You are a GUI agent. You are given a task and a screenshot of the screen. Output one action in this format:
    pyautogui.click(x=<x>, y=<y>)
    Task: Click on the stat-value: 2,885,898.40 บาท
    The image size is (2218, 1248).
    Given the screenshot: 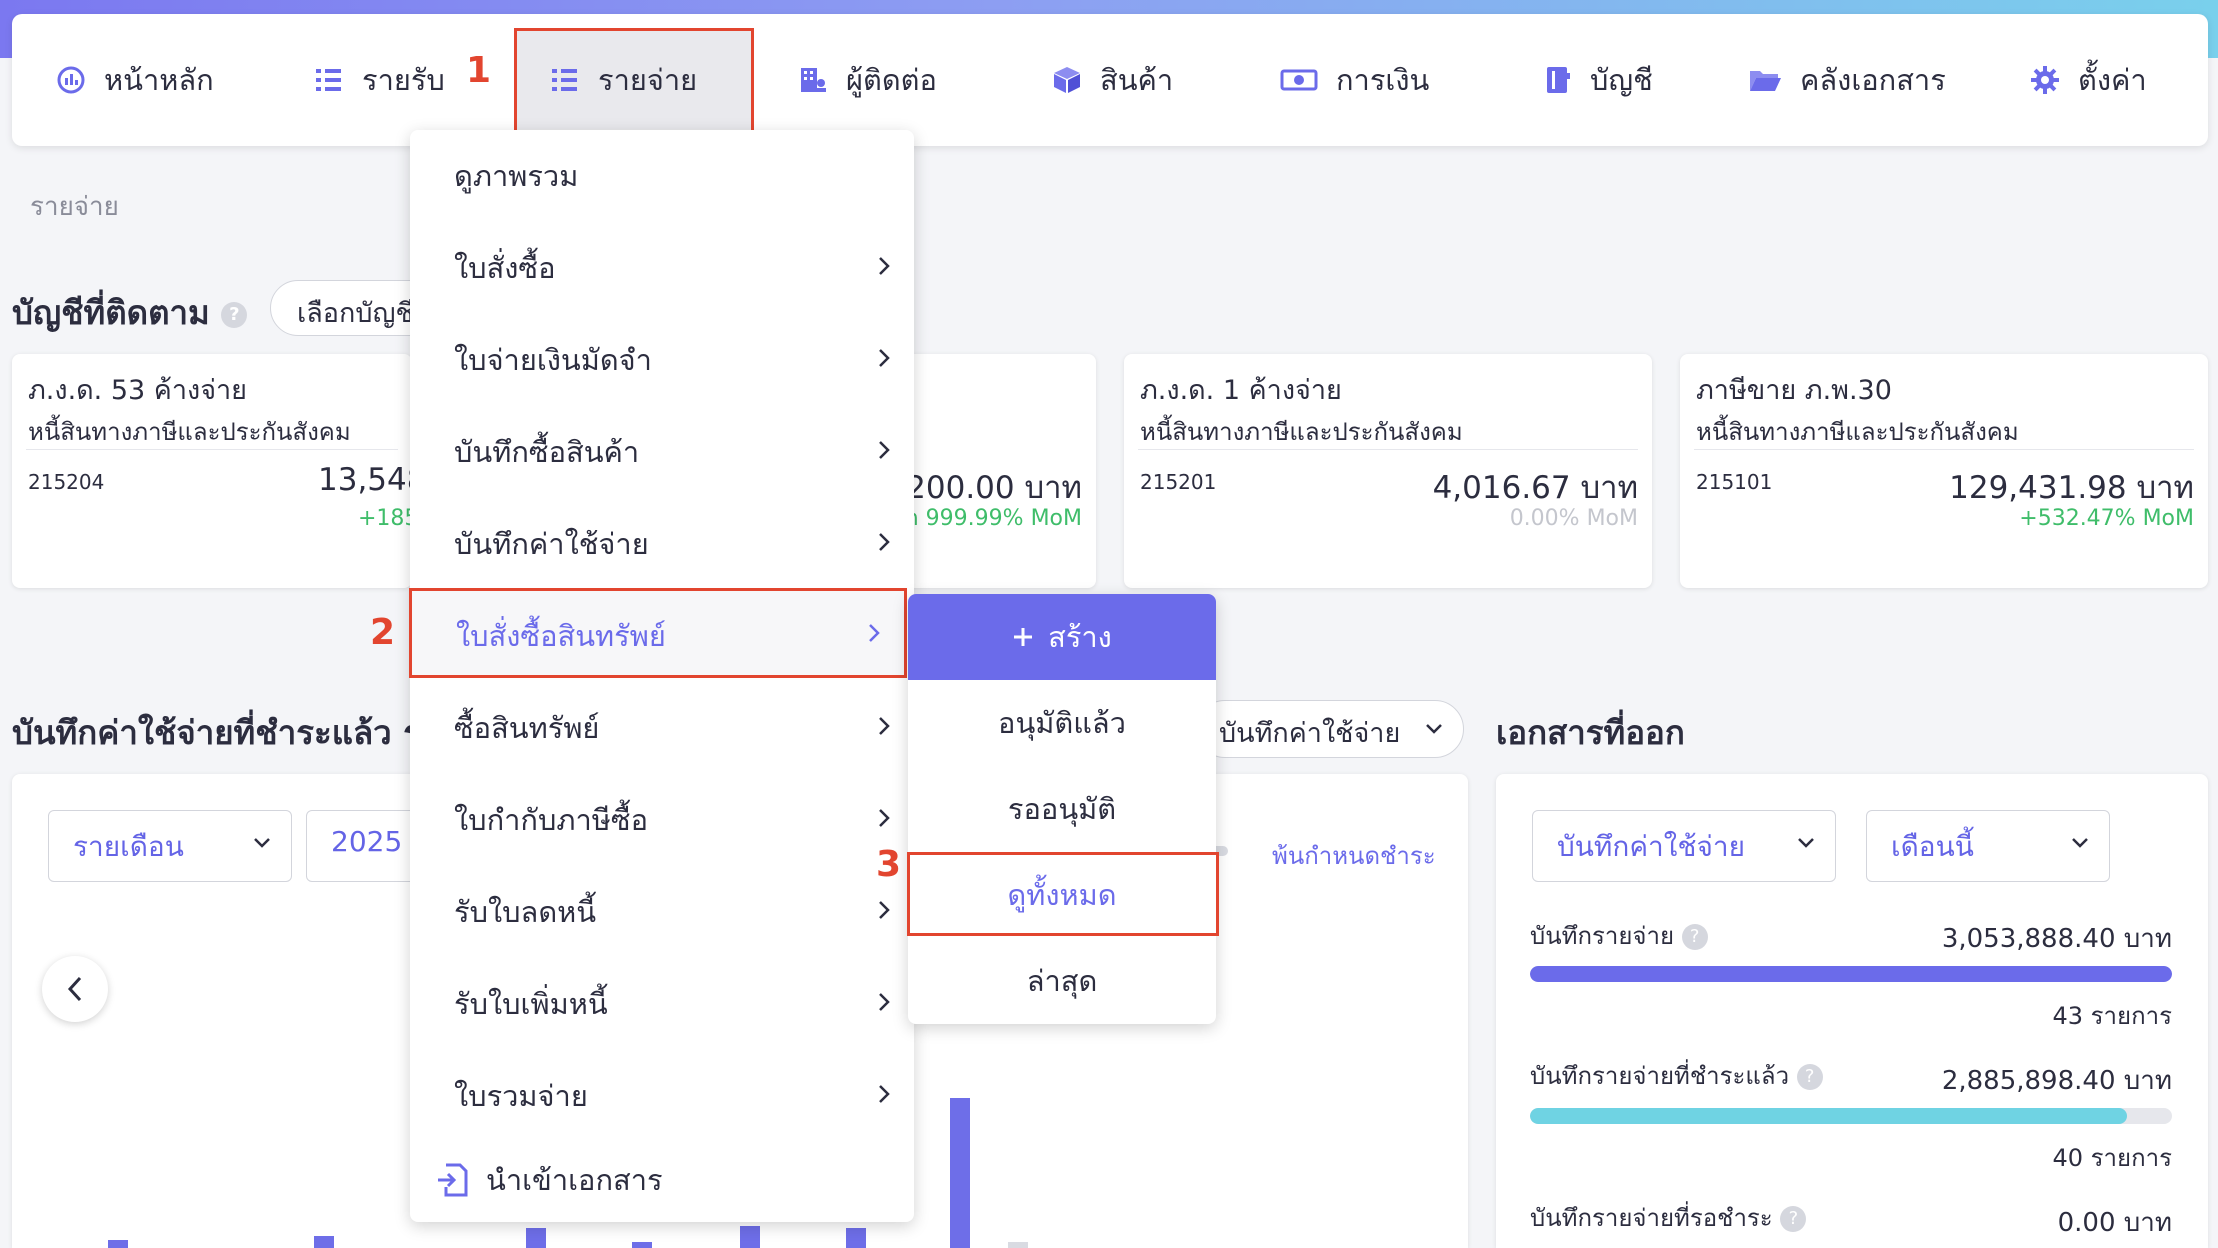 What is the action you would take?
    pyautogui.click(x=2056, y=1081)
    